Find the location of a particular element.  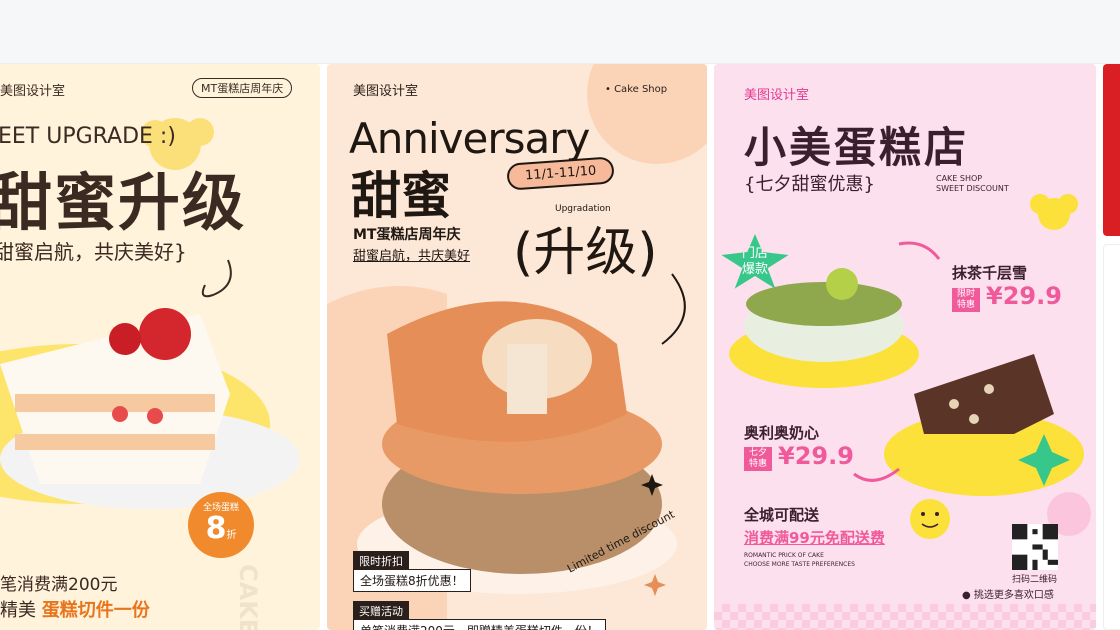

poster-subtitle: 甜蜜启航，共庆美好} is located at coordinates (93, 252).